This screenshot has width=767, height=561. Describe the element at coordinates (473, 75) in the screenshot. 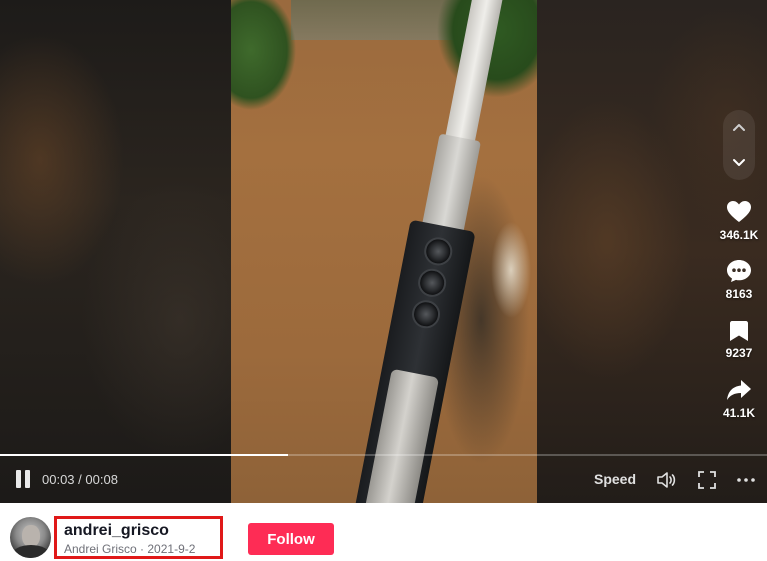

I see `train-far-car` at that location.